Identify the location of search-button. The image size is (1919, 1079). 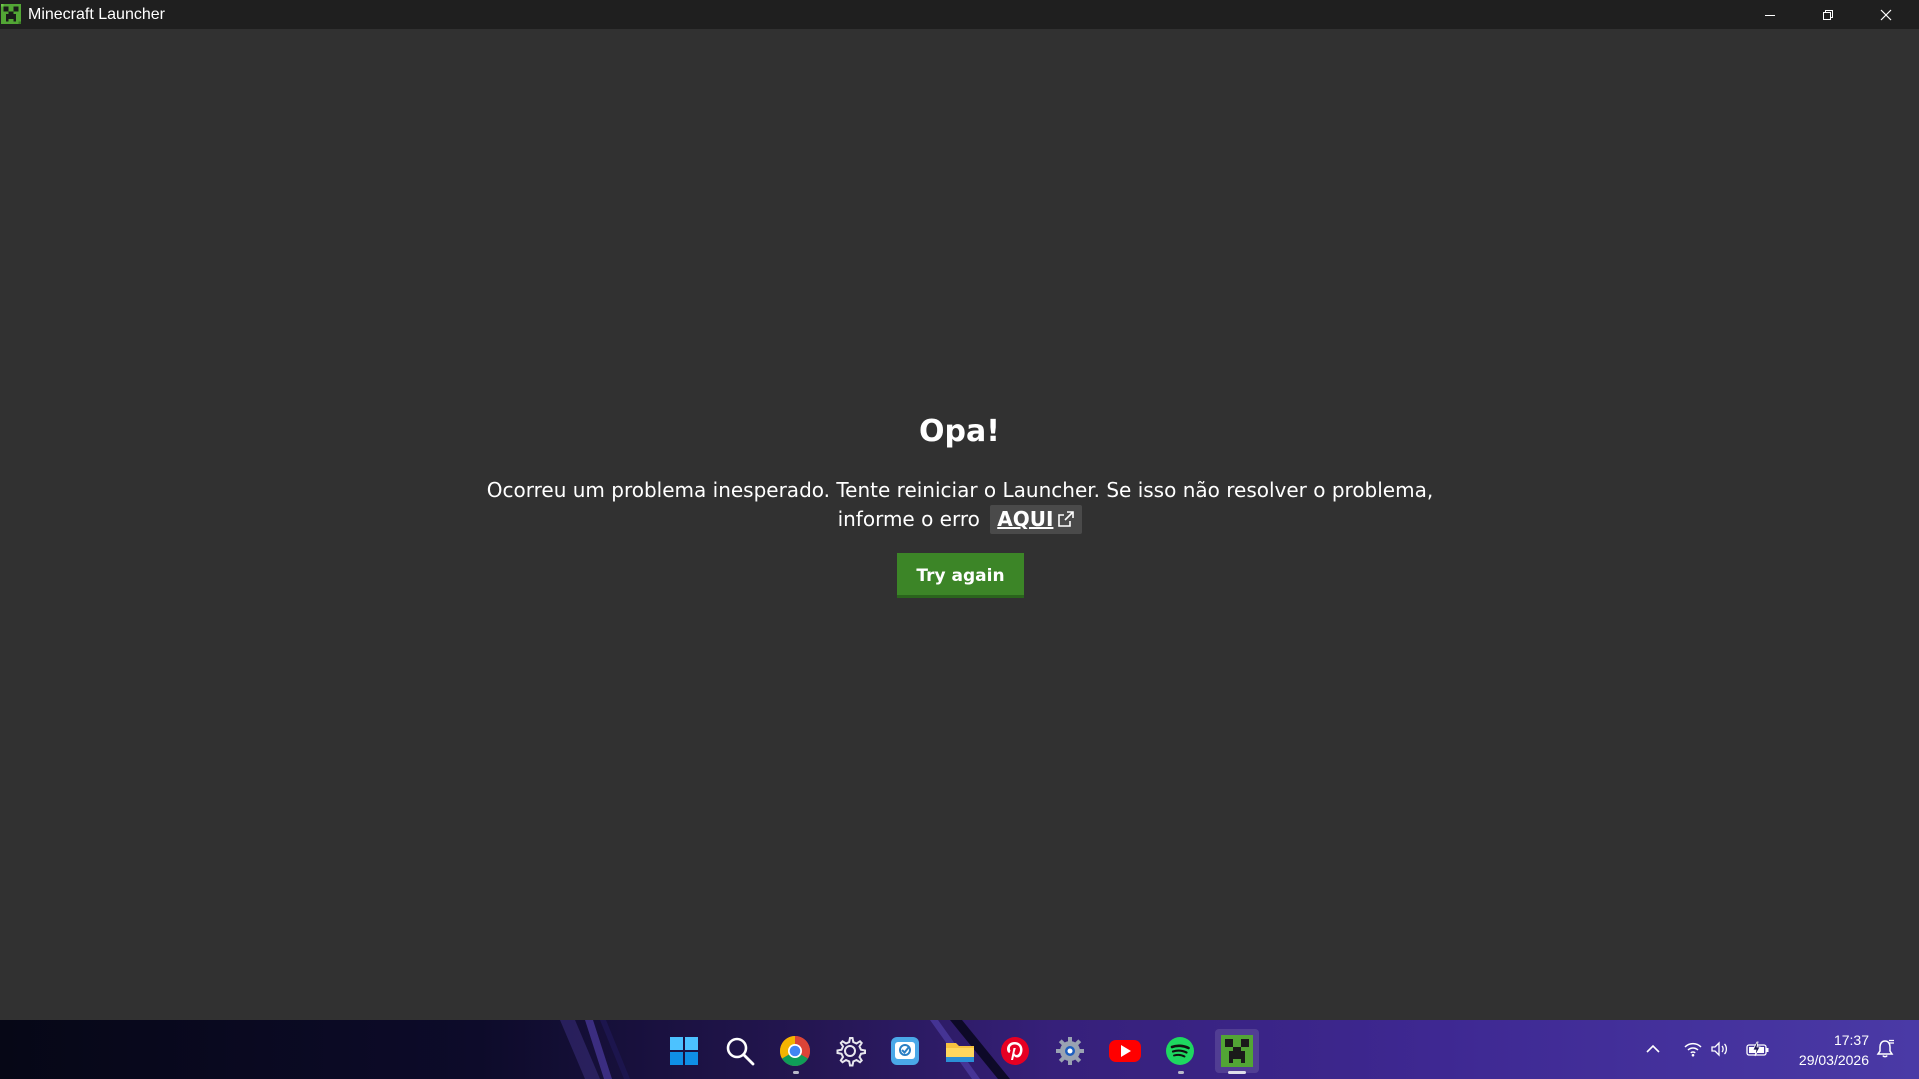
(740, 1051).